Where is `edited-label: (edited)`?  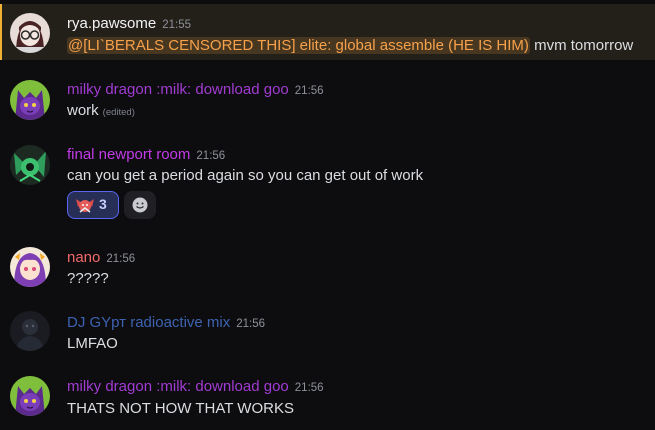
edited-label: (edited) is located at coordinates (118, 112).